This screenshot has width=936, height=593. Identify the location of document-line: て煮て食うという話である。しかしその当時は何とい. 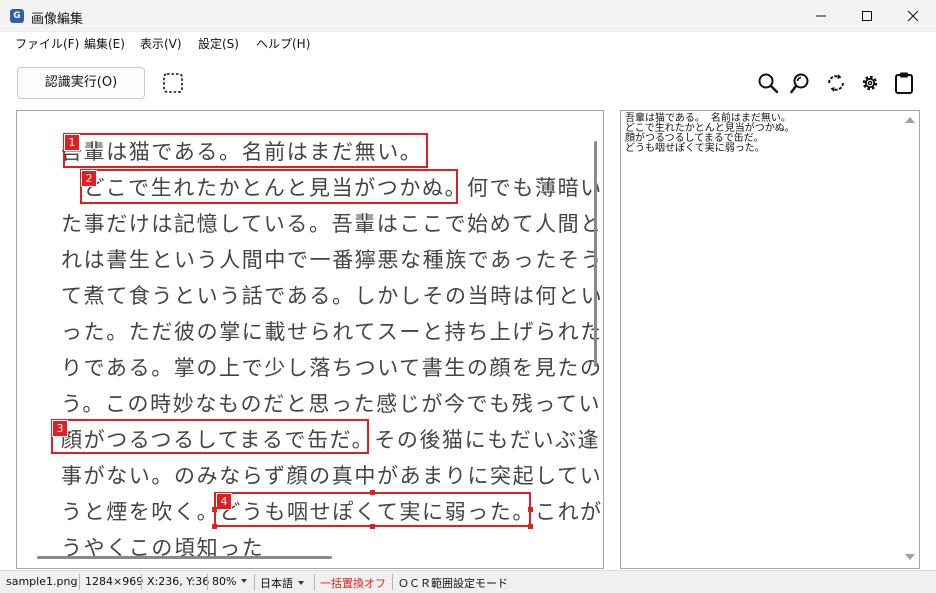
(332, 296).